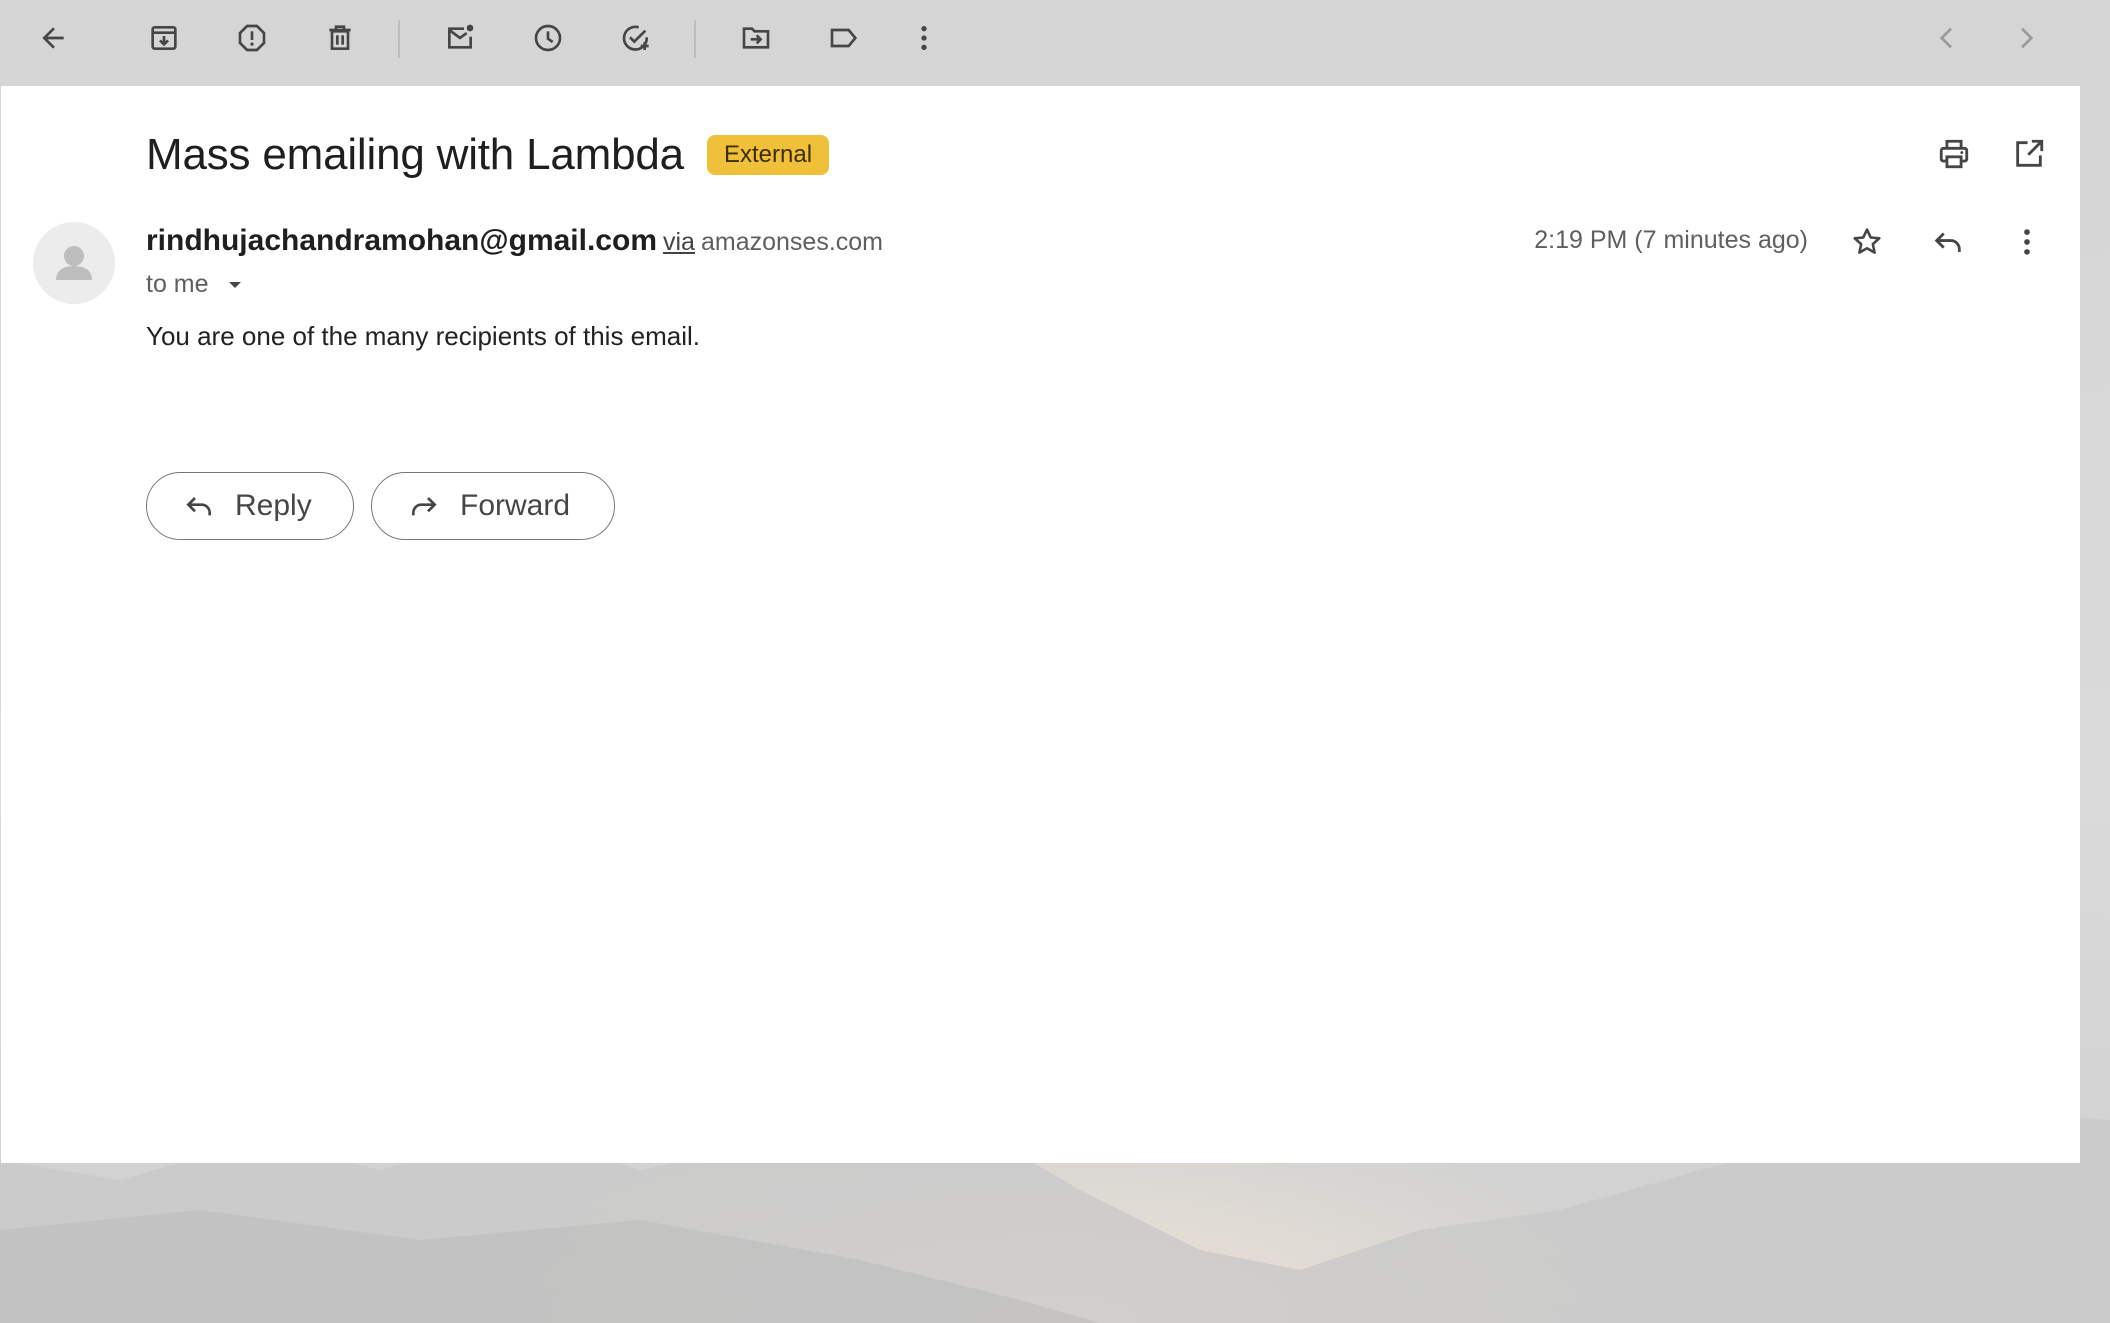 The image size is (2110, 1323). What do you see at coordinates (424, 506) in the screenshot?
I see `forward-icon` at bounding box center [424, 506].